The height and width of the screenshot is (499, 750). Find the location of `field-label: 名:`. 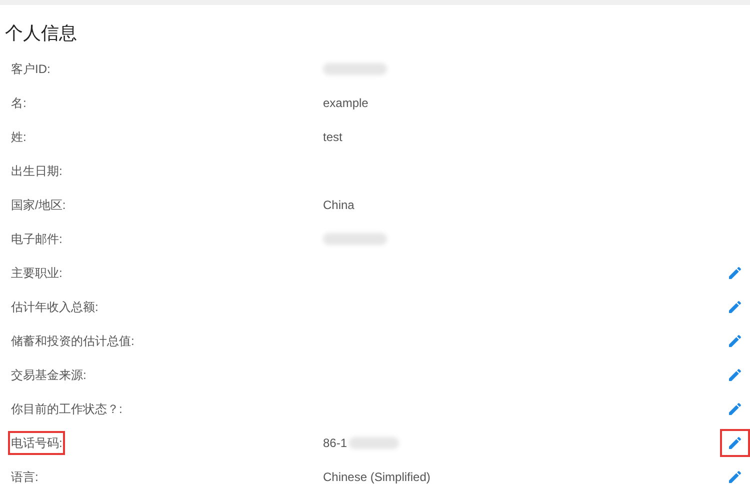

field-label: 名: is located at coordinates (19, 103).